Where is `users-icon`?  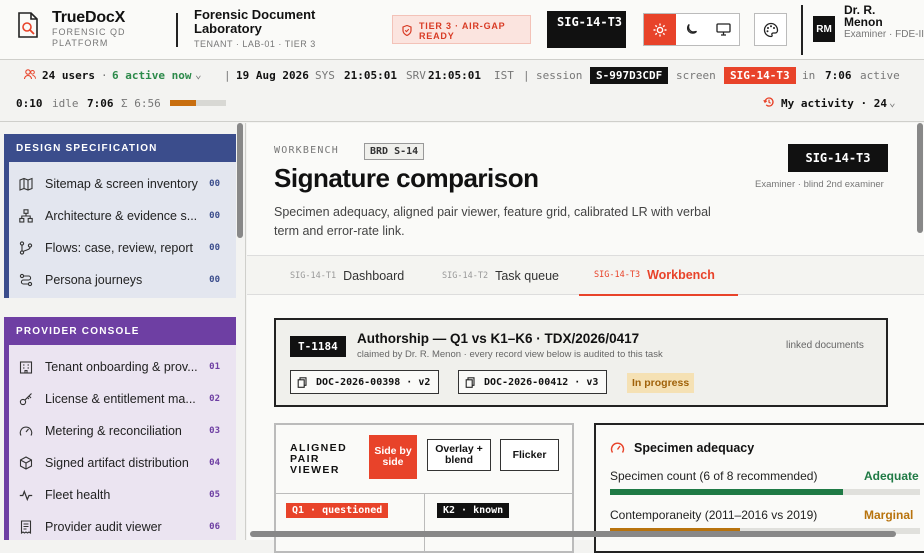 users-icon is located at coordinates (29, 76).